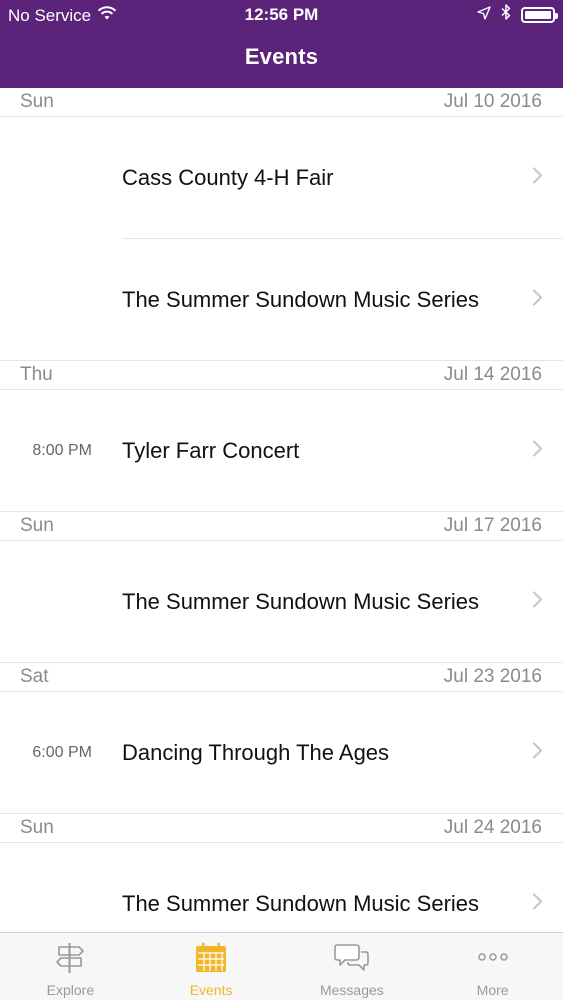 The width and height of the screenshot is (563, 1000). What do you see at coordinates (62, 450) in the screenshot?
I see `event-time: 8:00 PM` at bounding box center [62, 450].